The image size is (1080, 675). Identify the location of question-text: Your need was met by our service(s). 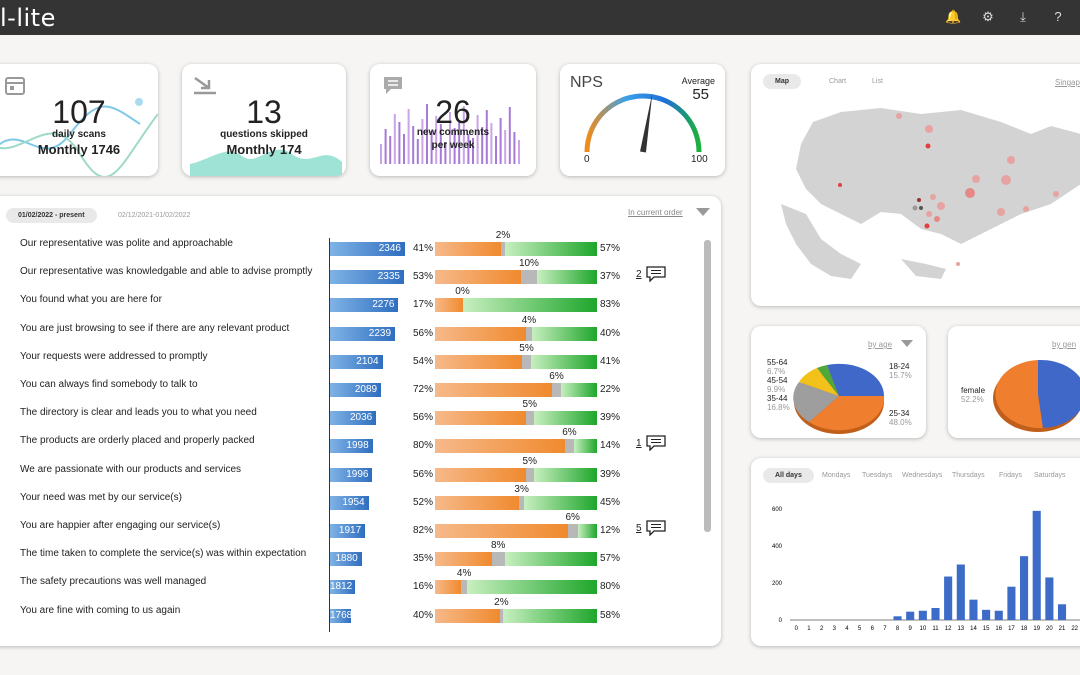
(101, 497).